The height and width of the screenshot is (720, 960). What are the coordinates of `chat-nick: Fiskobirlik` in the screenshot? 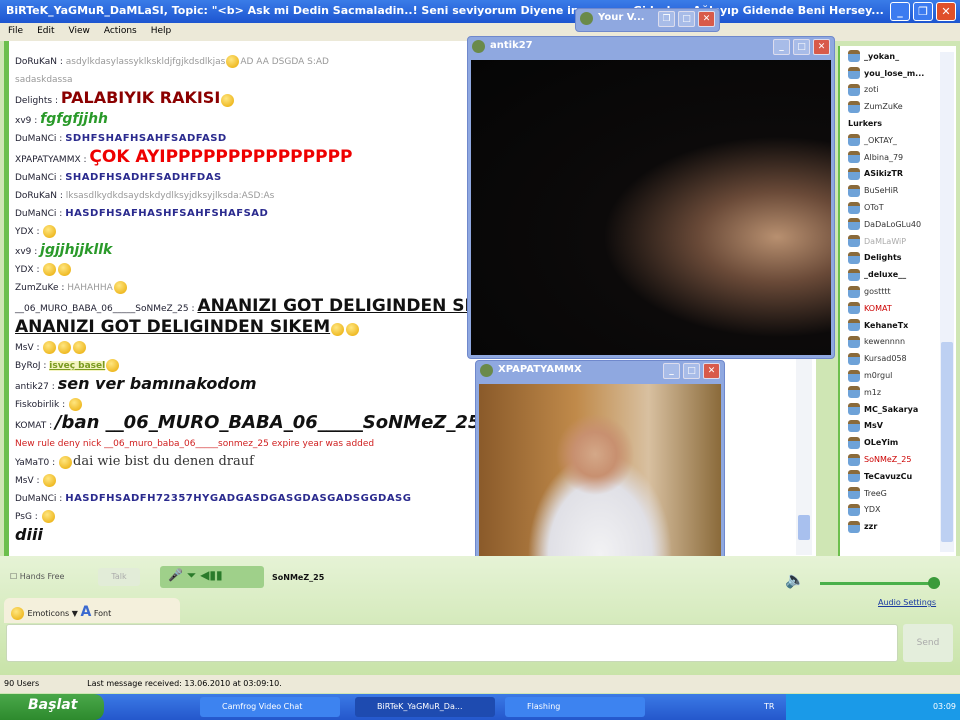 It's located at (37, 405).